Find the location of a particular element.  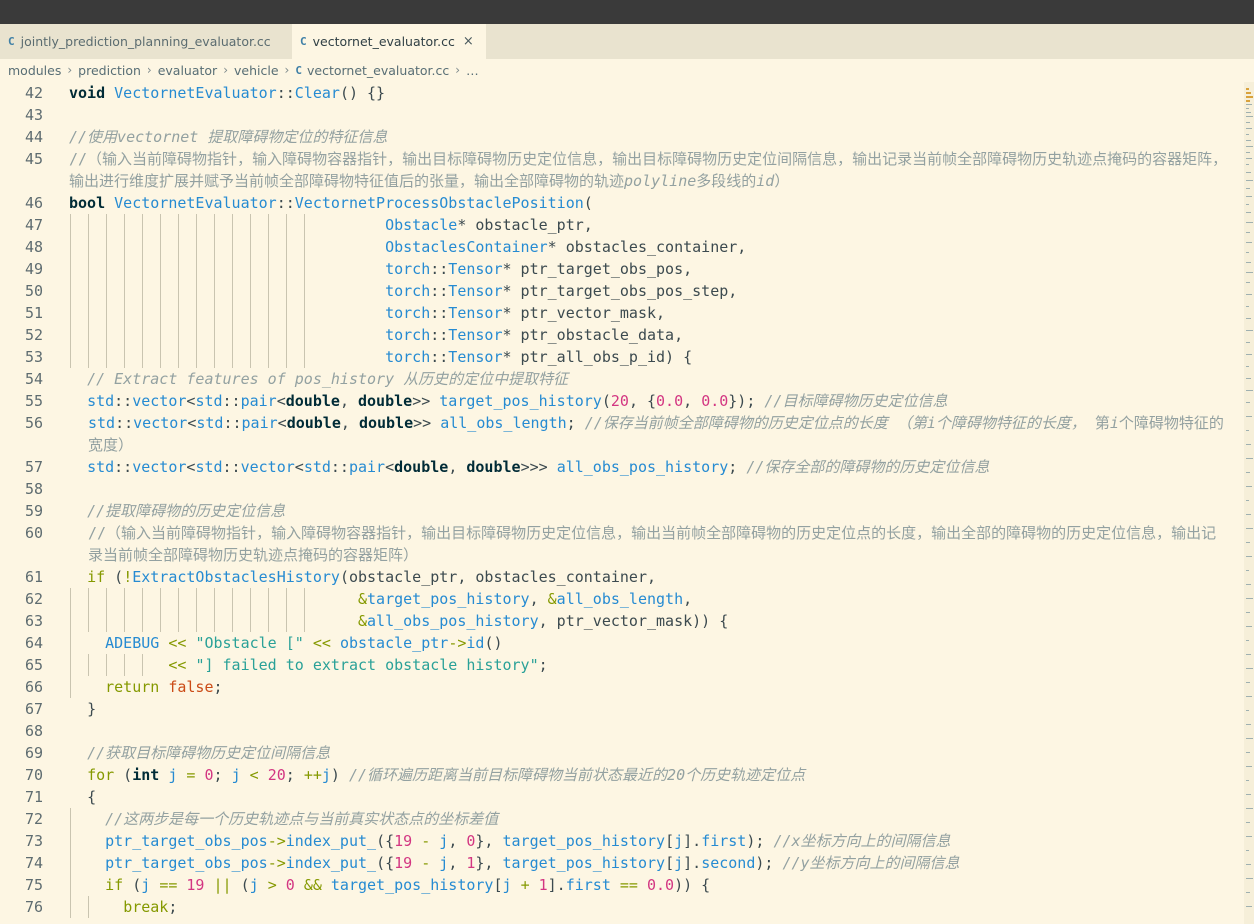

code-text: } is located at coordinates (92, 709).